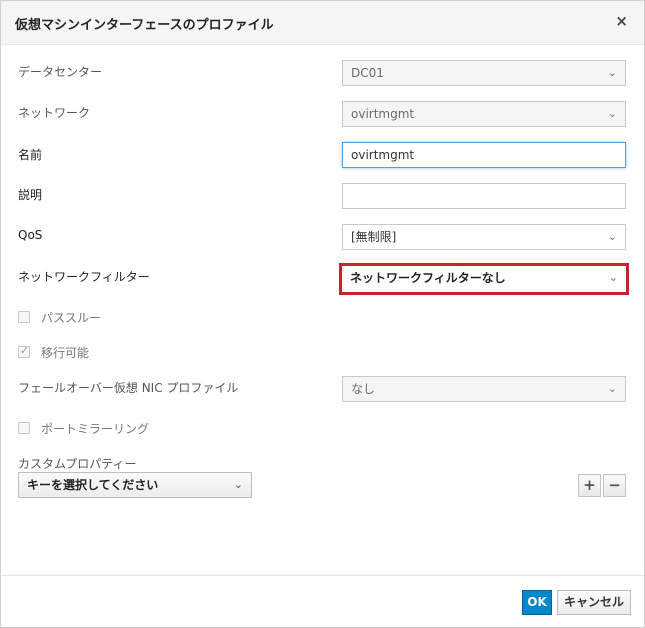 The width and height of the screenshot is (645, 628). I want to click on custom-property-key-select: キーを選択してください ⌄, so click(135, 485).